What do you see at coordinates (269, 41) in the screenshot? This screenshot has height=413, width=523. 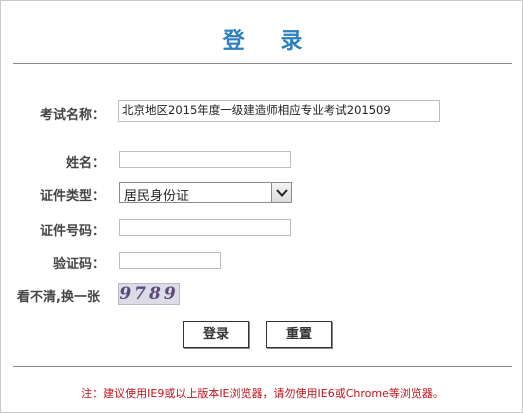 I see `page-title: 登 录` at bounding box center [269, 41].